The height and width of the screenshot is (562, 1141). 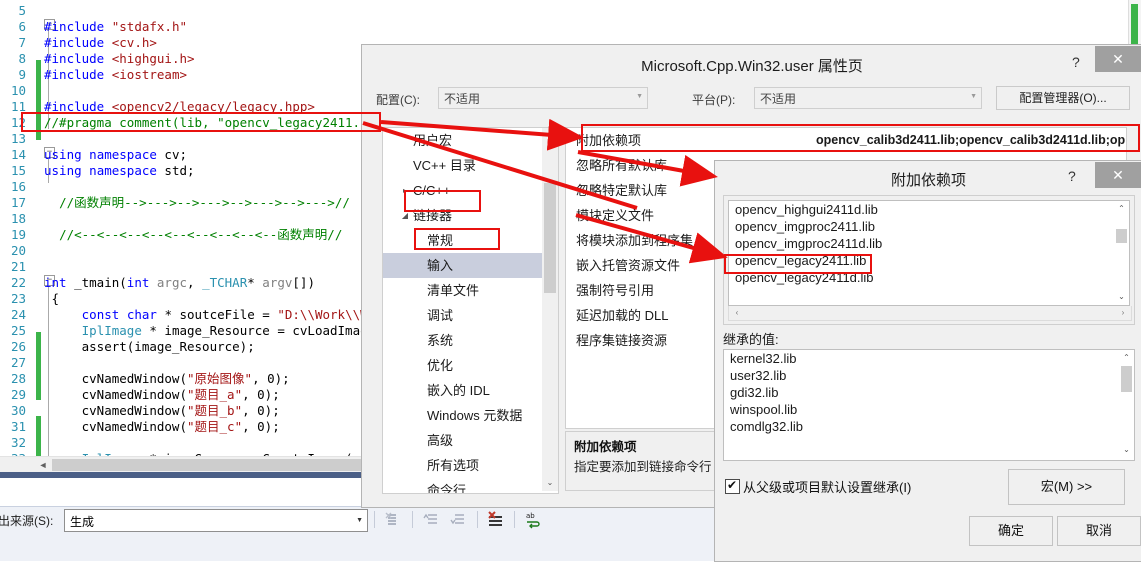 What do you see at coordinates (530, 516) in the screenshot?
I see `svg-text: ab` at bounding box center [530, 516].